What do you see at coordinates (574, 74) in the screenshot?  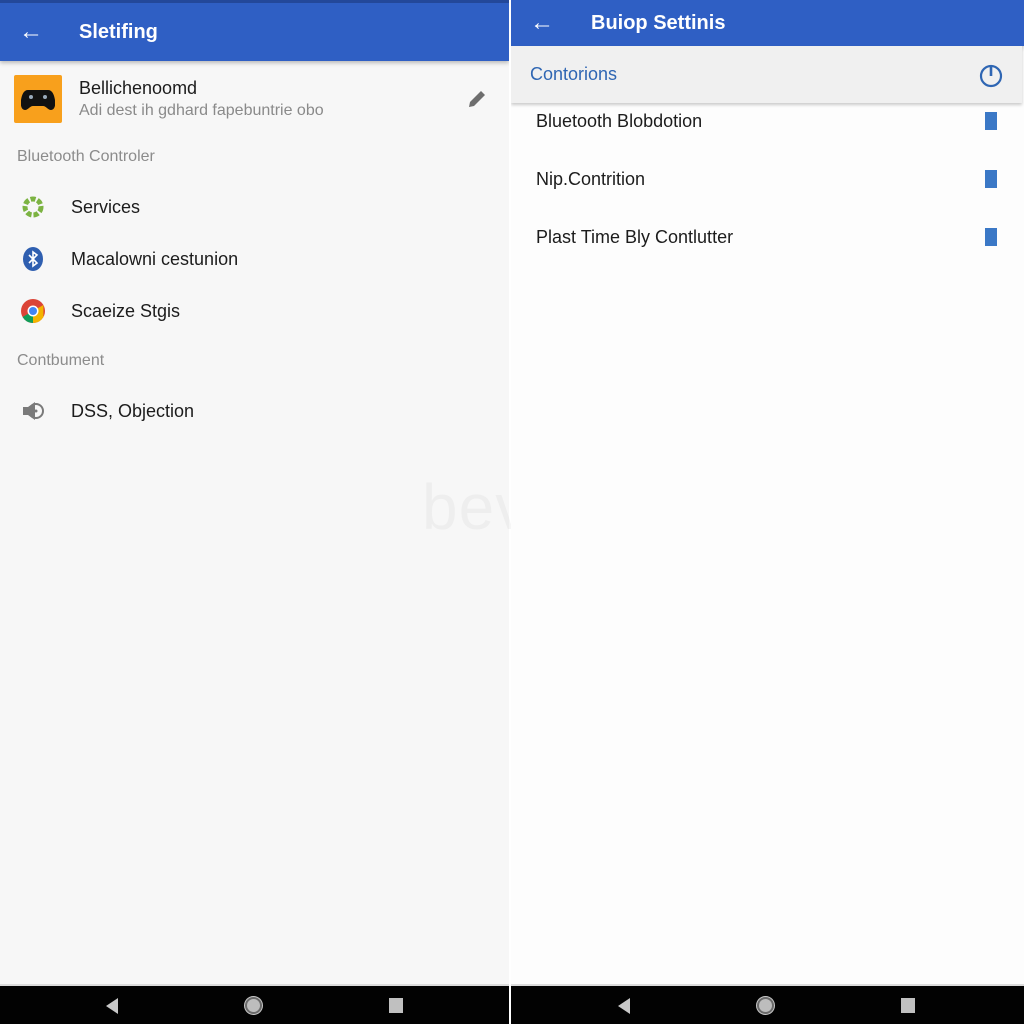 I see `sub-header-title: Contorions` at bounding box center [574, 74].